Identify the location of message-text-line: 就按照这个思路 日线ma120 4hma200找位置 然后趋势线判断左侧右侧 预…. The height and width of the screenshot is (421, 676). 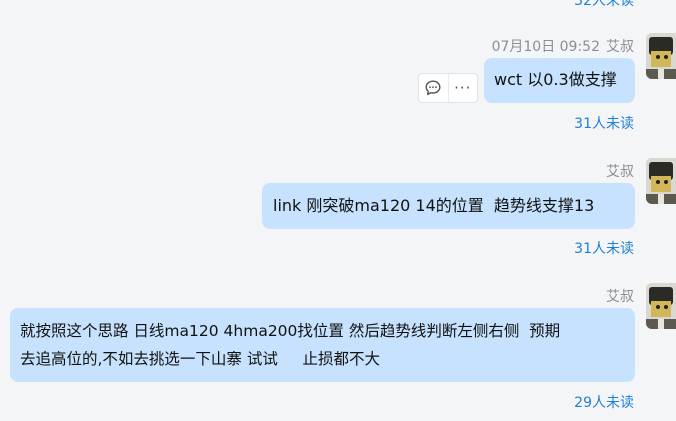
(290, 331).